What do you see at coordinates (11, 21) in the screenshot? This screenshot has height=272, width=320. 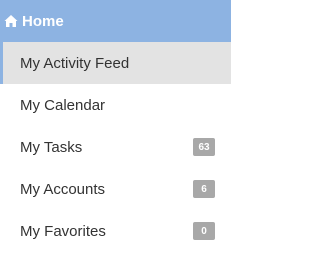 I see `home-icon` at bounding box center [11, 21].